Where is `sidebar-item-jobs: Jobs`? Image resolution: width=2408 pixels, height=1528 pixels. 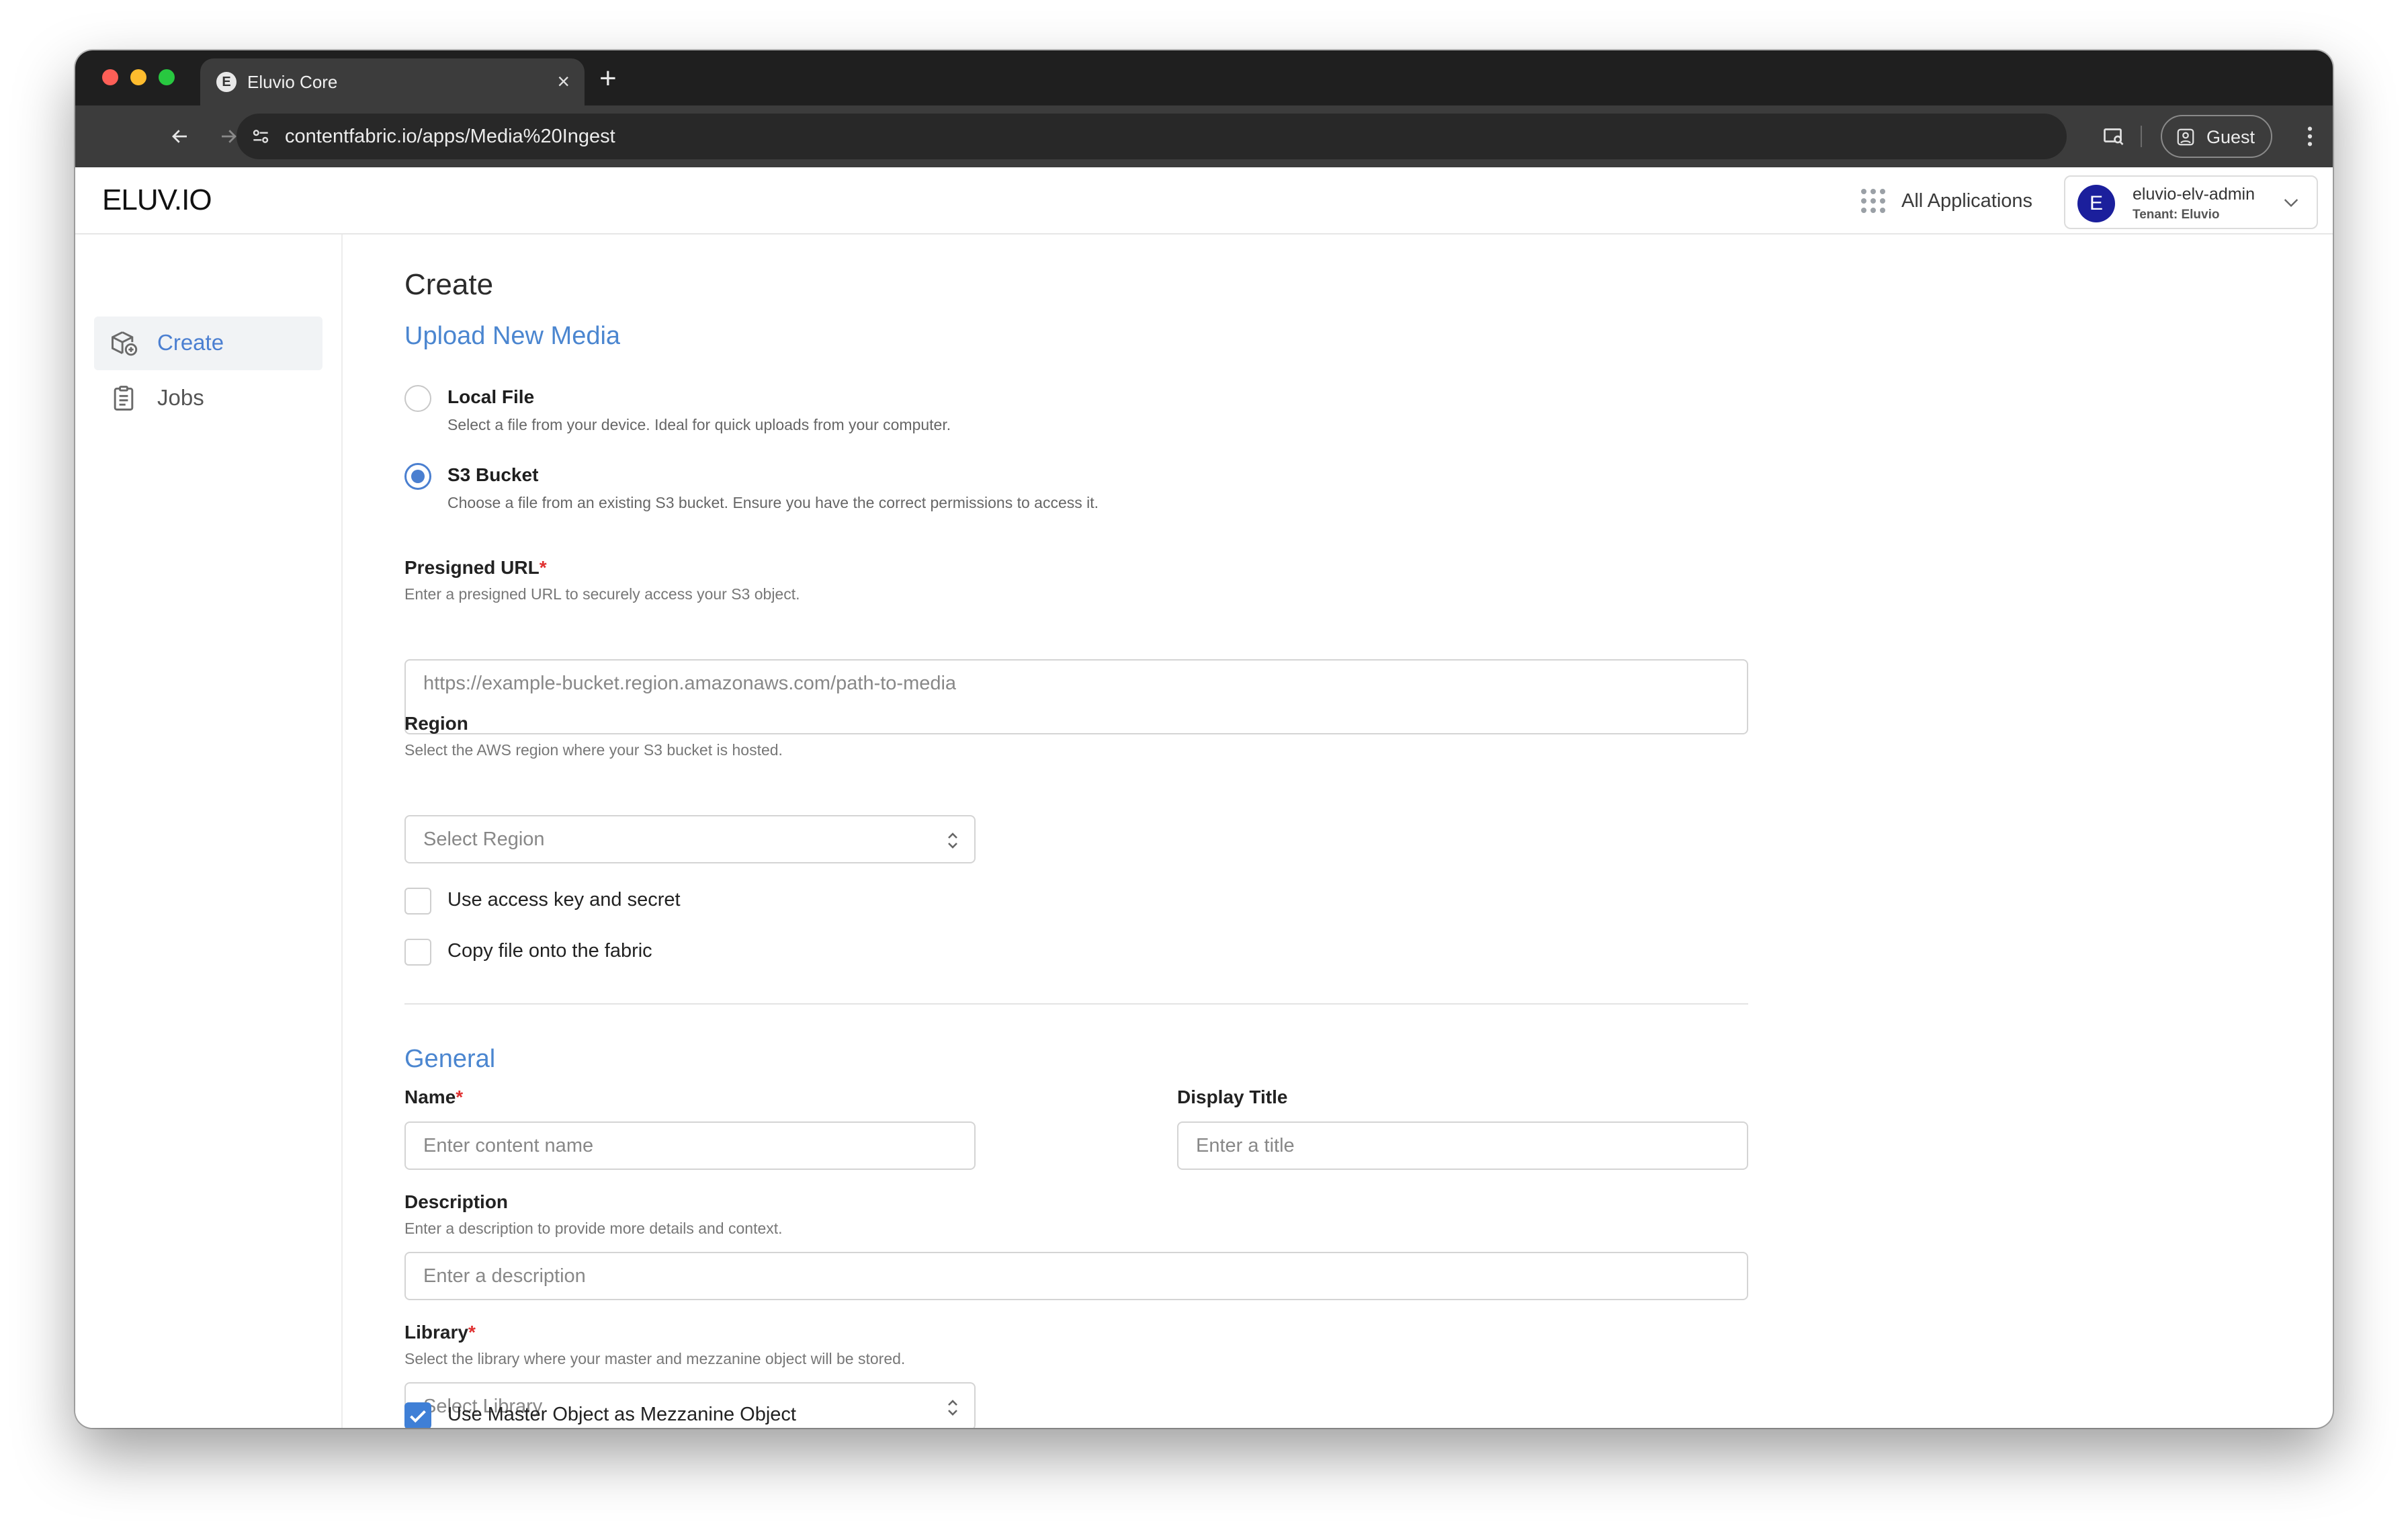 sidebar-item-jobs: Jobs is located at coordinates (208, 398).